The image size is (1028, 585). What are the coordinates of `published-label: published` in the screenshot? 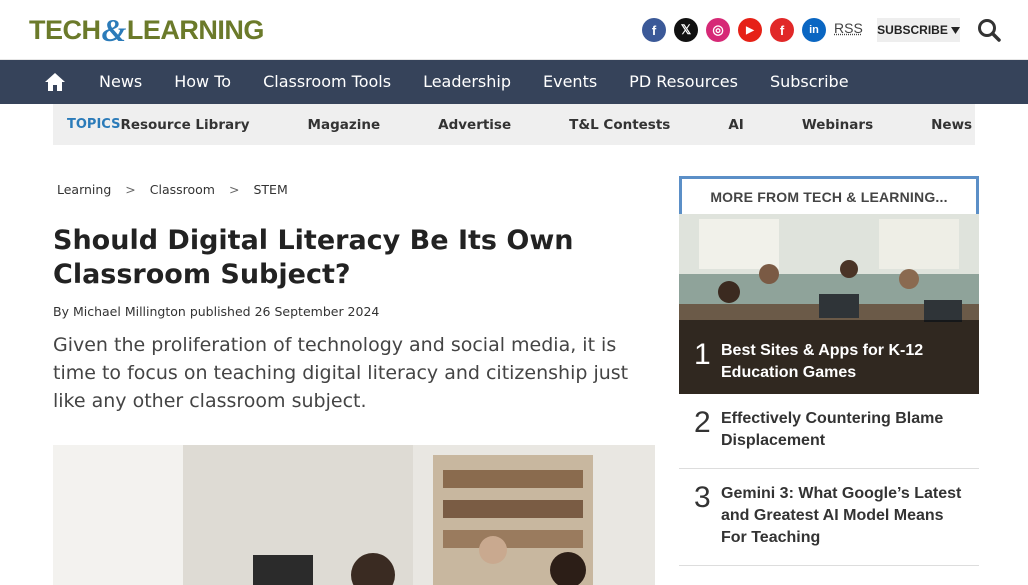 It's located at (220, 311).